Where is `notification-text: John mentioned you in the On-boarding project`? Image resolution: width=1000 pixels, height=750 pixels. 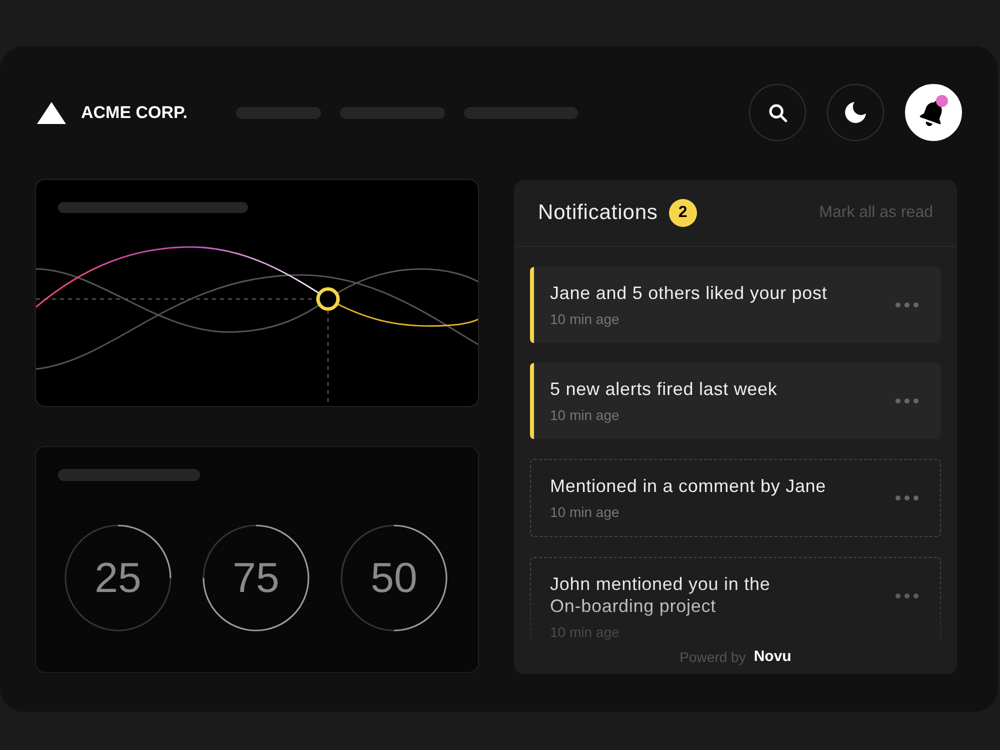 notification-text: John mentioned you in the On-boarding project is located at coordinates (661, 595).